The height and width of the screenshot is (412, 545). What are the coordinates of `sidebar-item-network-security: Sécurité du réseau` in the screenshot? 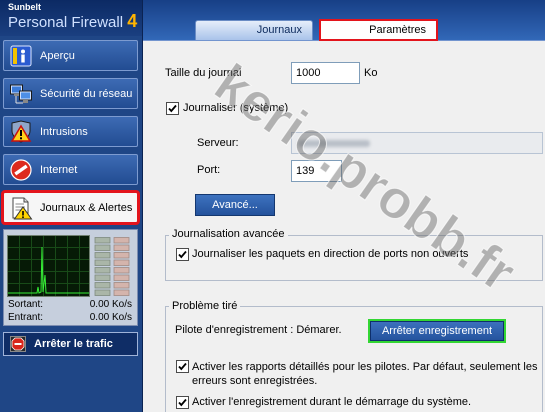 It's located at (70, 93).